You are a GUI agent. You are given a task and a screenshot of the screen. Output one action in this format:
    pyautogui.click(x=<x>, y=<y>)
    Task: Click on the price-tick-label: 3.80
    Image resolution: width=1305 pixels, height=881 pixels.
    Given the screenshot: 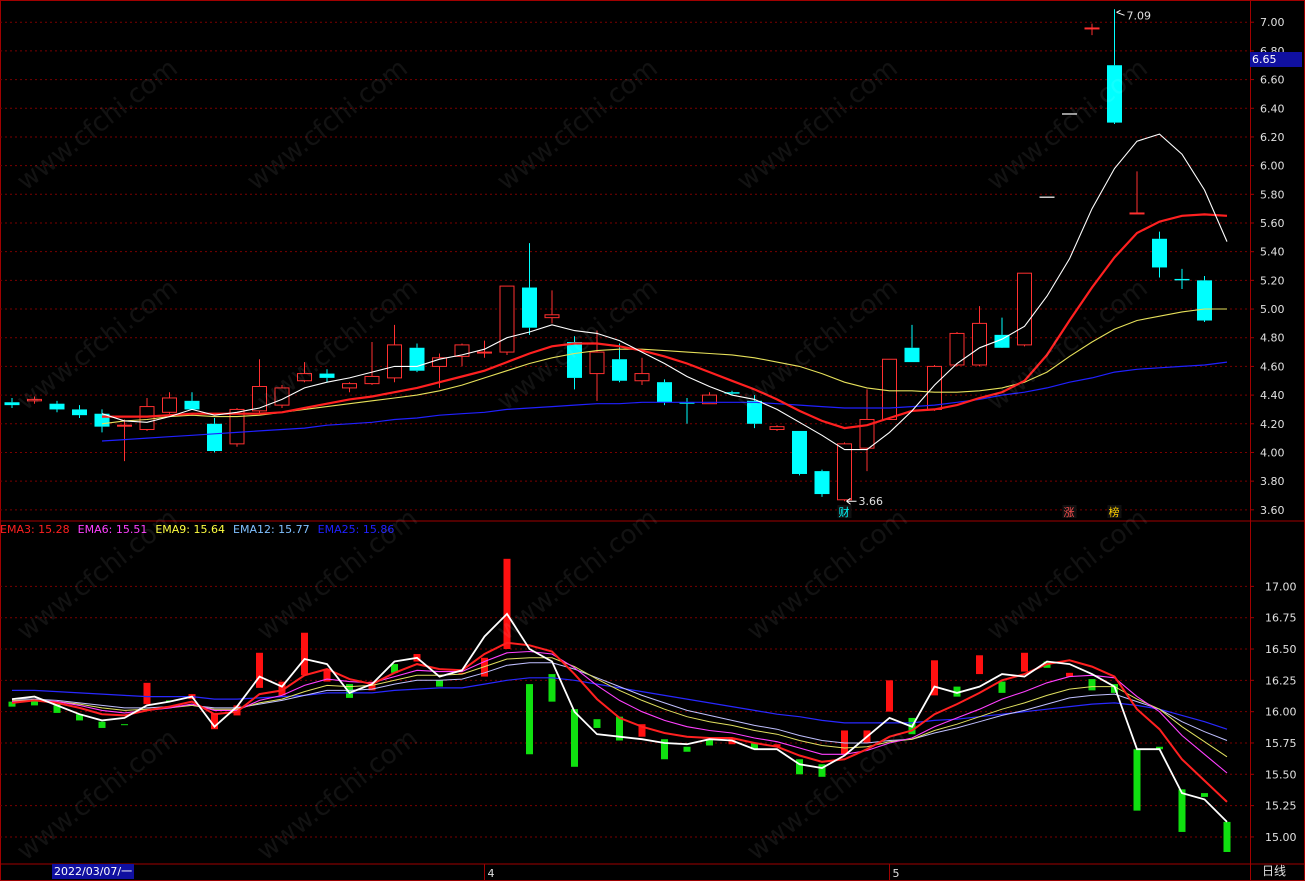 What is the action you would take?
    pyautogui.click(x=1272, y=481)
    